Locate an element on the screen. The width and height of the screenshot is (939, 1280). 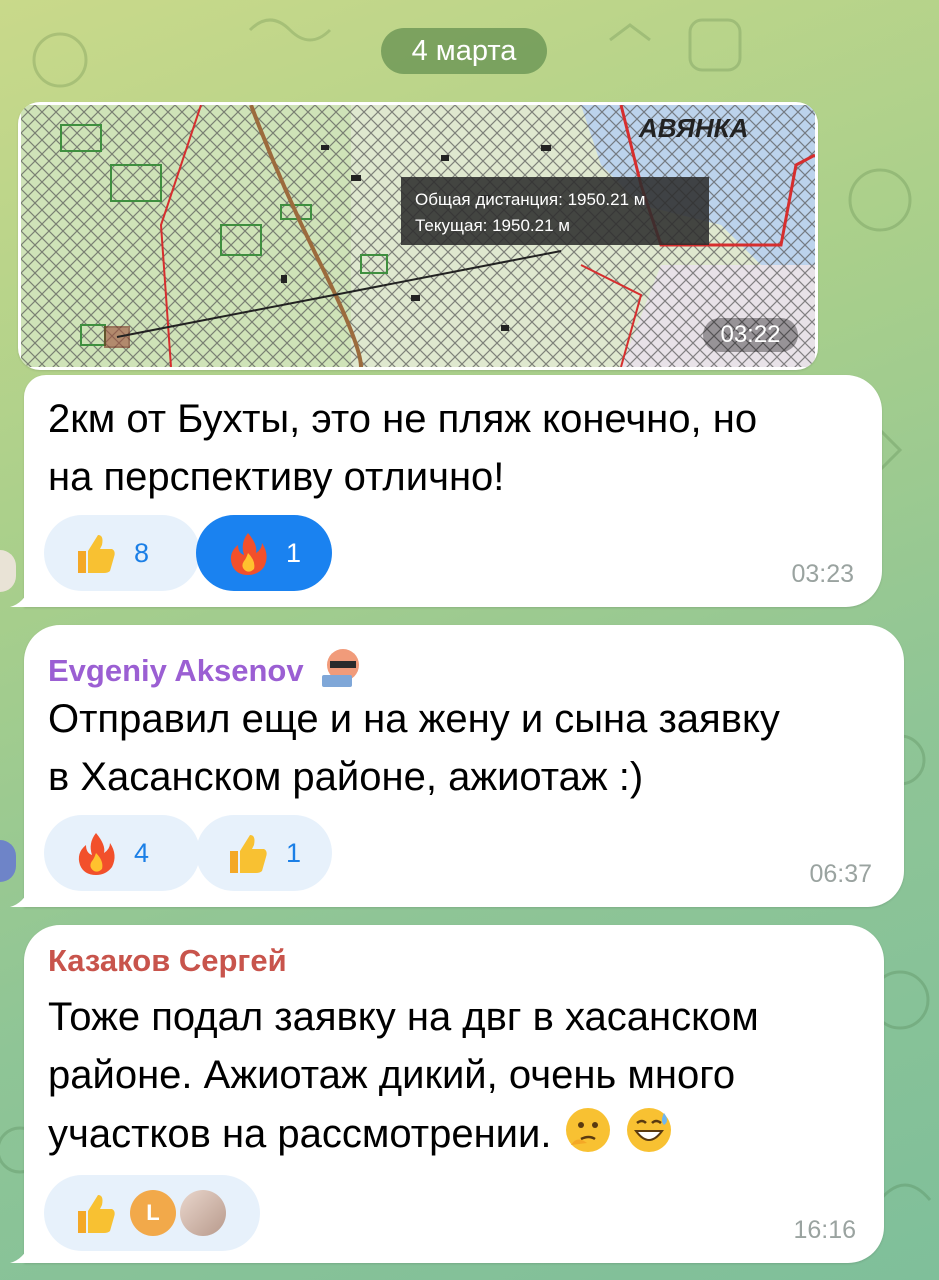
message-text-line: на перспективу отлично! is located at coordinates (276, 477).